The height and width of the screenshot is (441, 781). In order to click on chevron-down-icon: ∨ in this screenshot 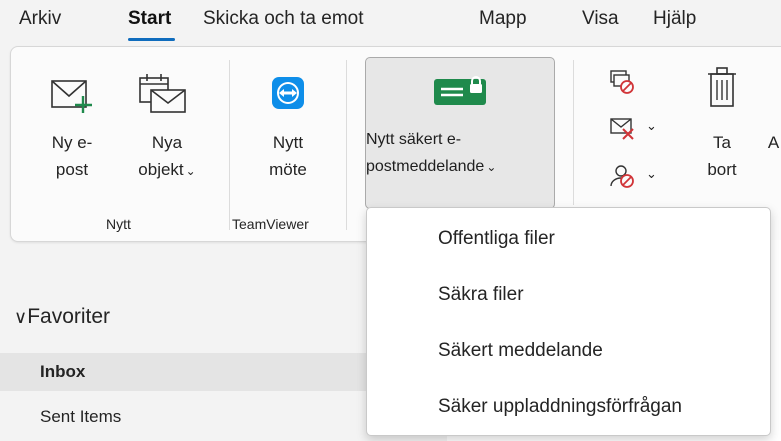, I will do `click(21, 317)`.